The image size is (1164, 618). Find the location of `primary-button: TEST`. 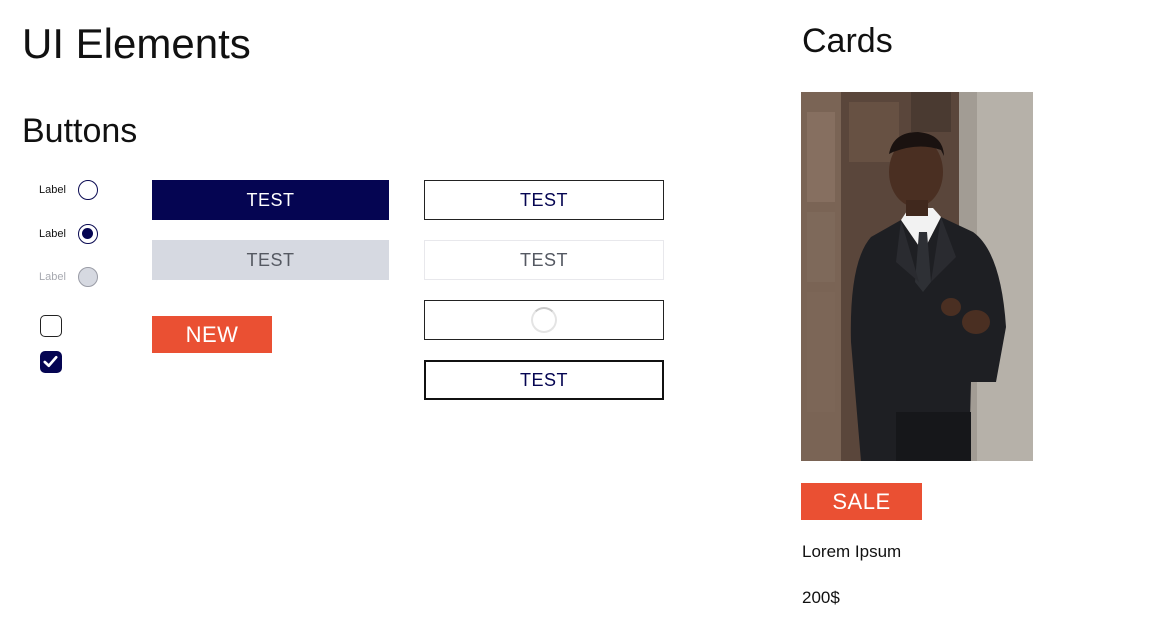

primary-button: TEST is located at coordinates (270, 200).